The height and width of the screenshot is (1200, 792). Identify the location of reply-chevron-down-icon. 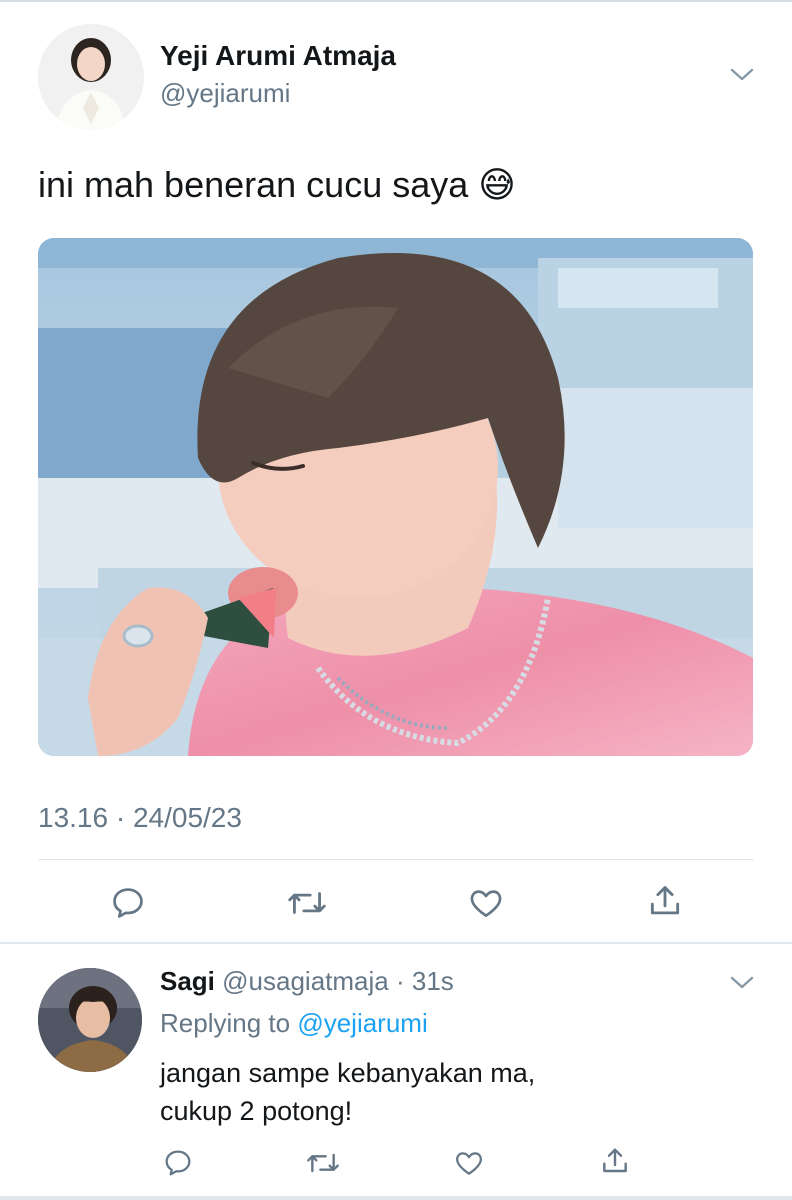
(742, 983).